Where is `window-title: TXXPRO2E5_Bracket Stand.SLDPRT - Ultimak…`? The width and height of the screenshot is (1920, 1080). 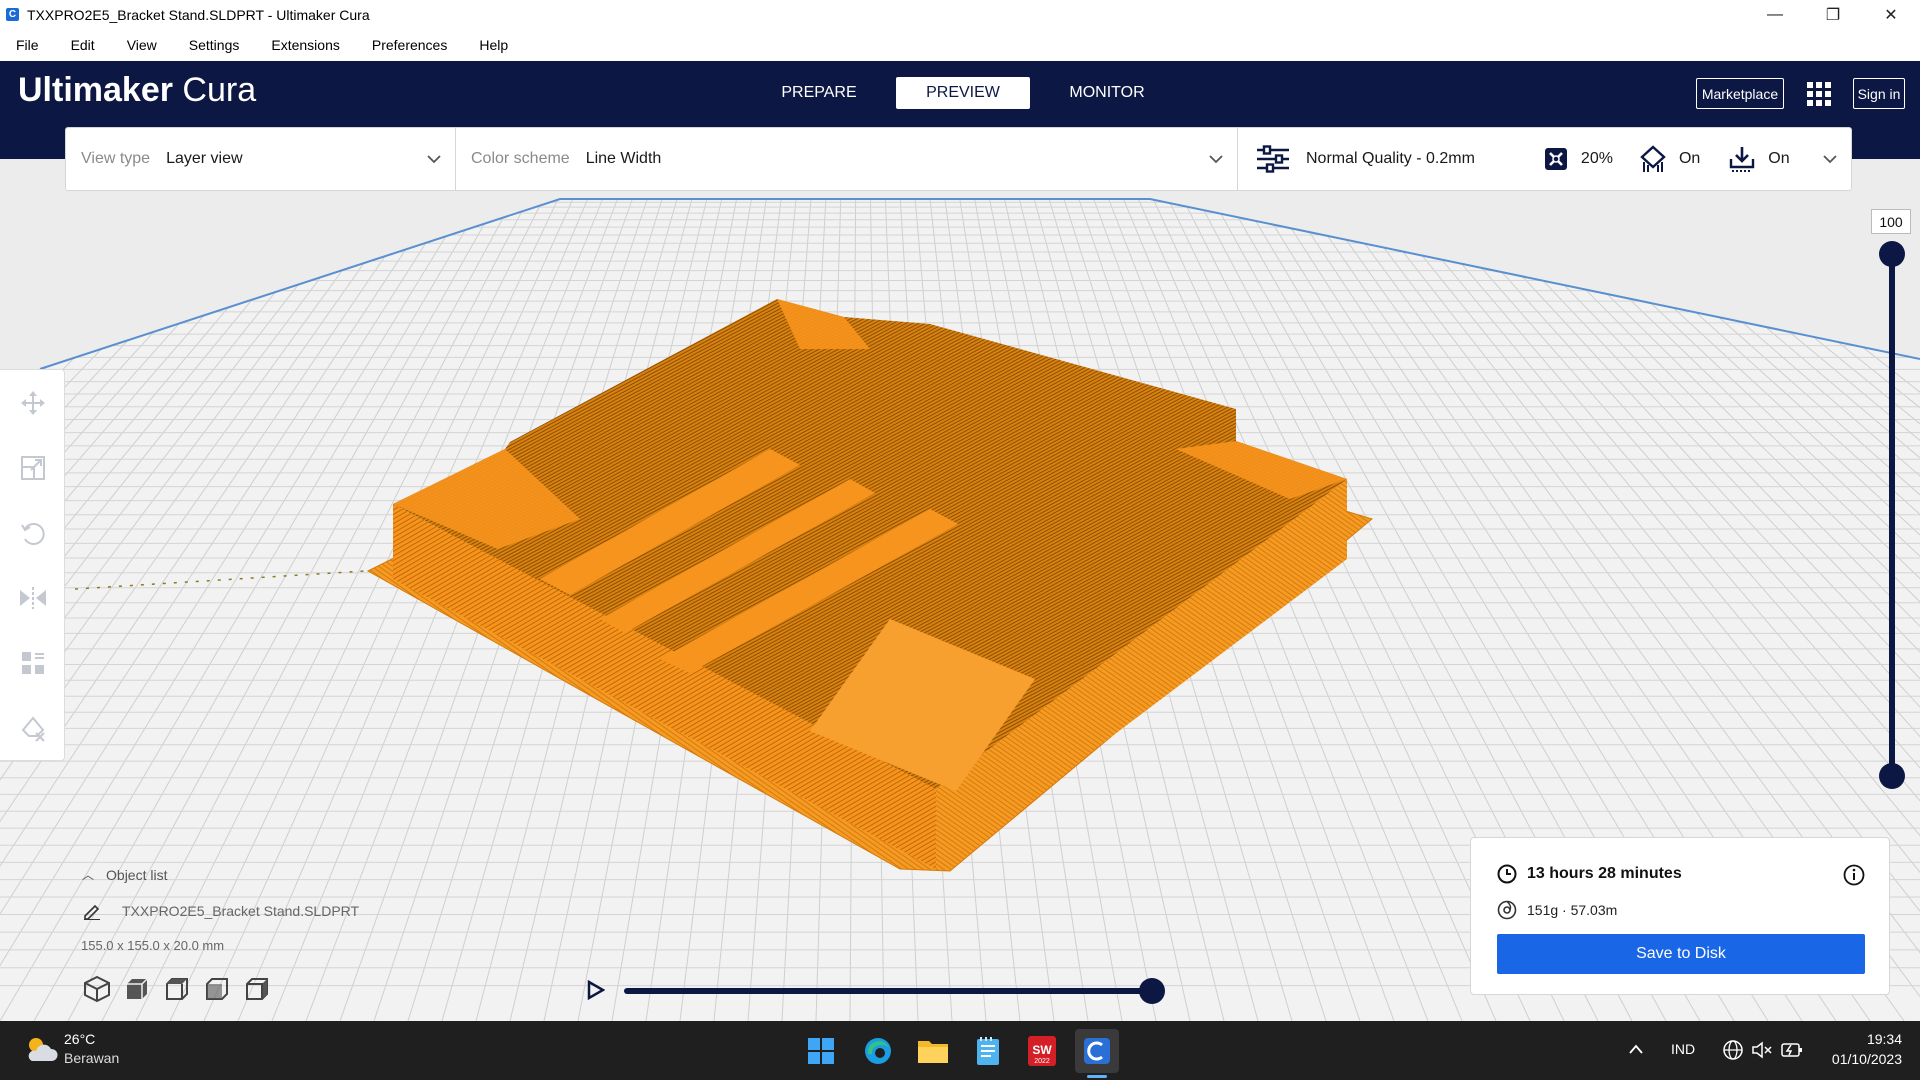
window-title: TXXPRO2E5_Bracket Stand.SLDPRT - Ultimak… is located at coordinates (198, 14).